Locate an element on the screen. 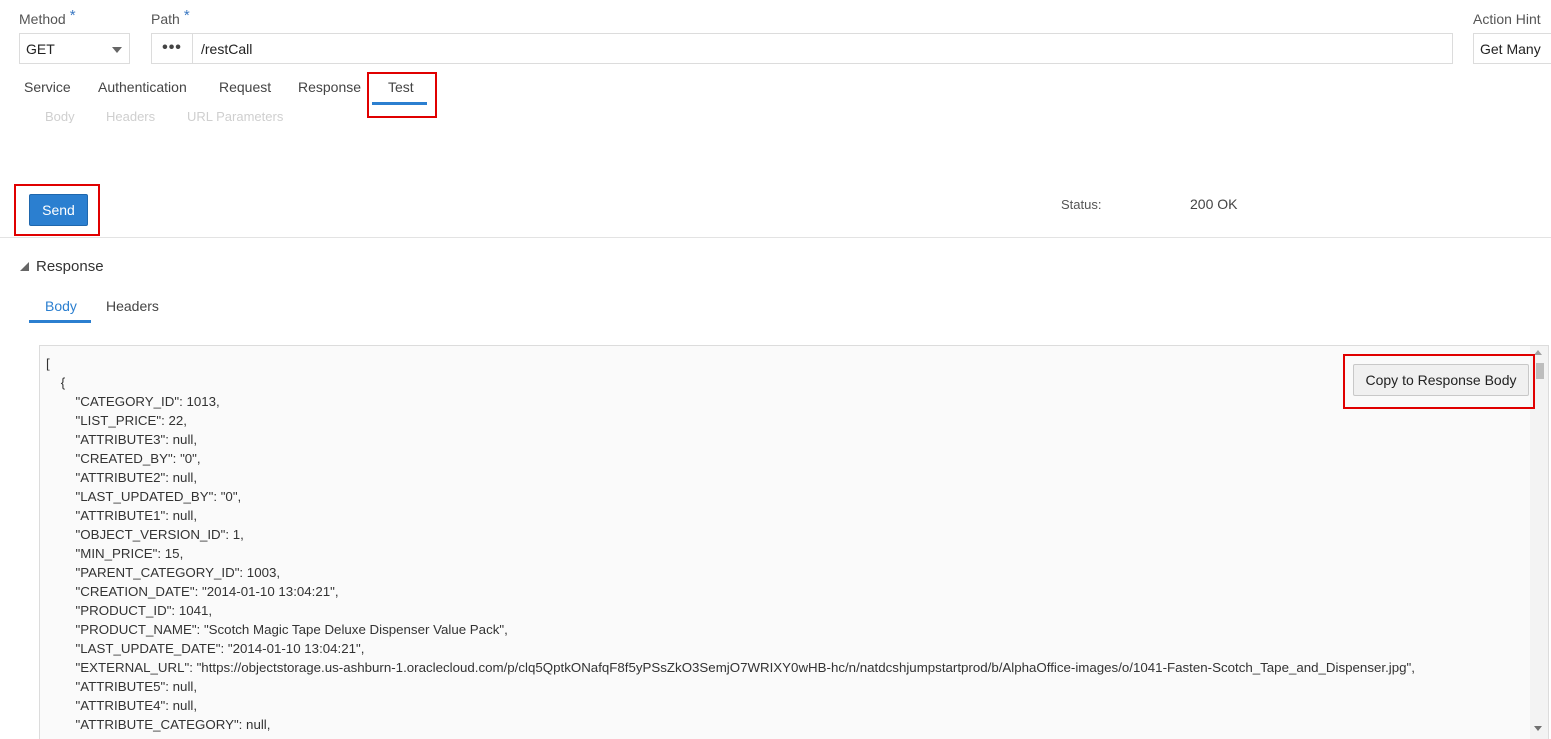 This screenshot has width=1551, height=739. method-label: Method * is located at coordinates (47, 17).